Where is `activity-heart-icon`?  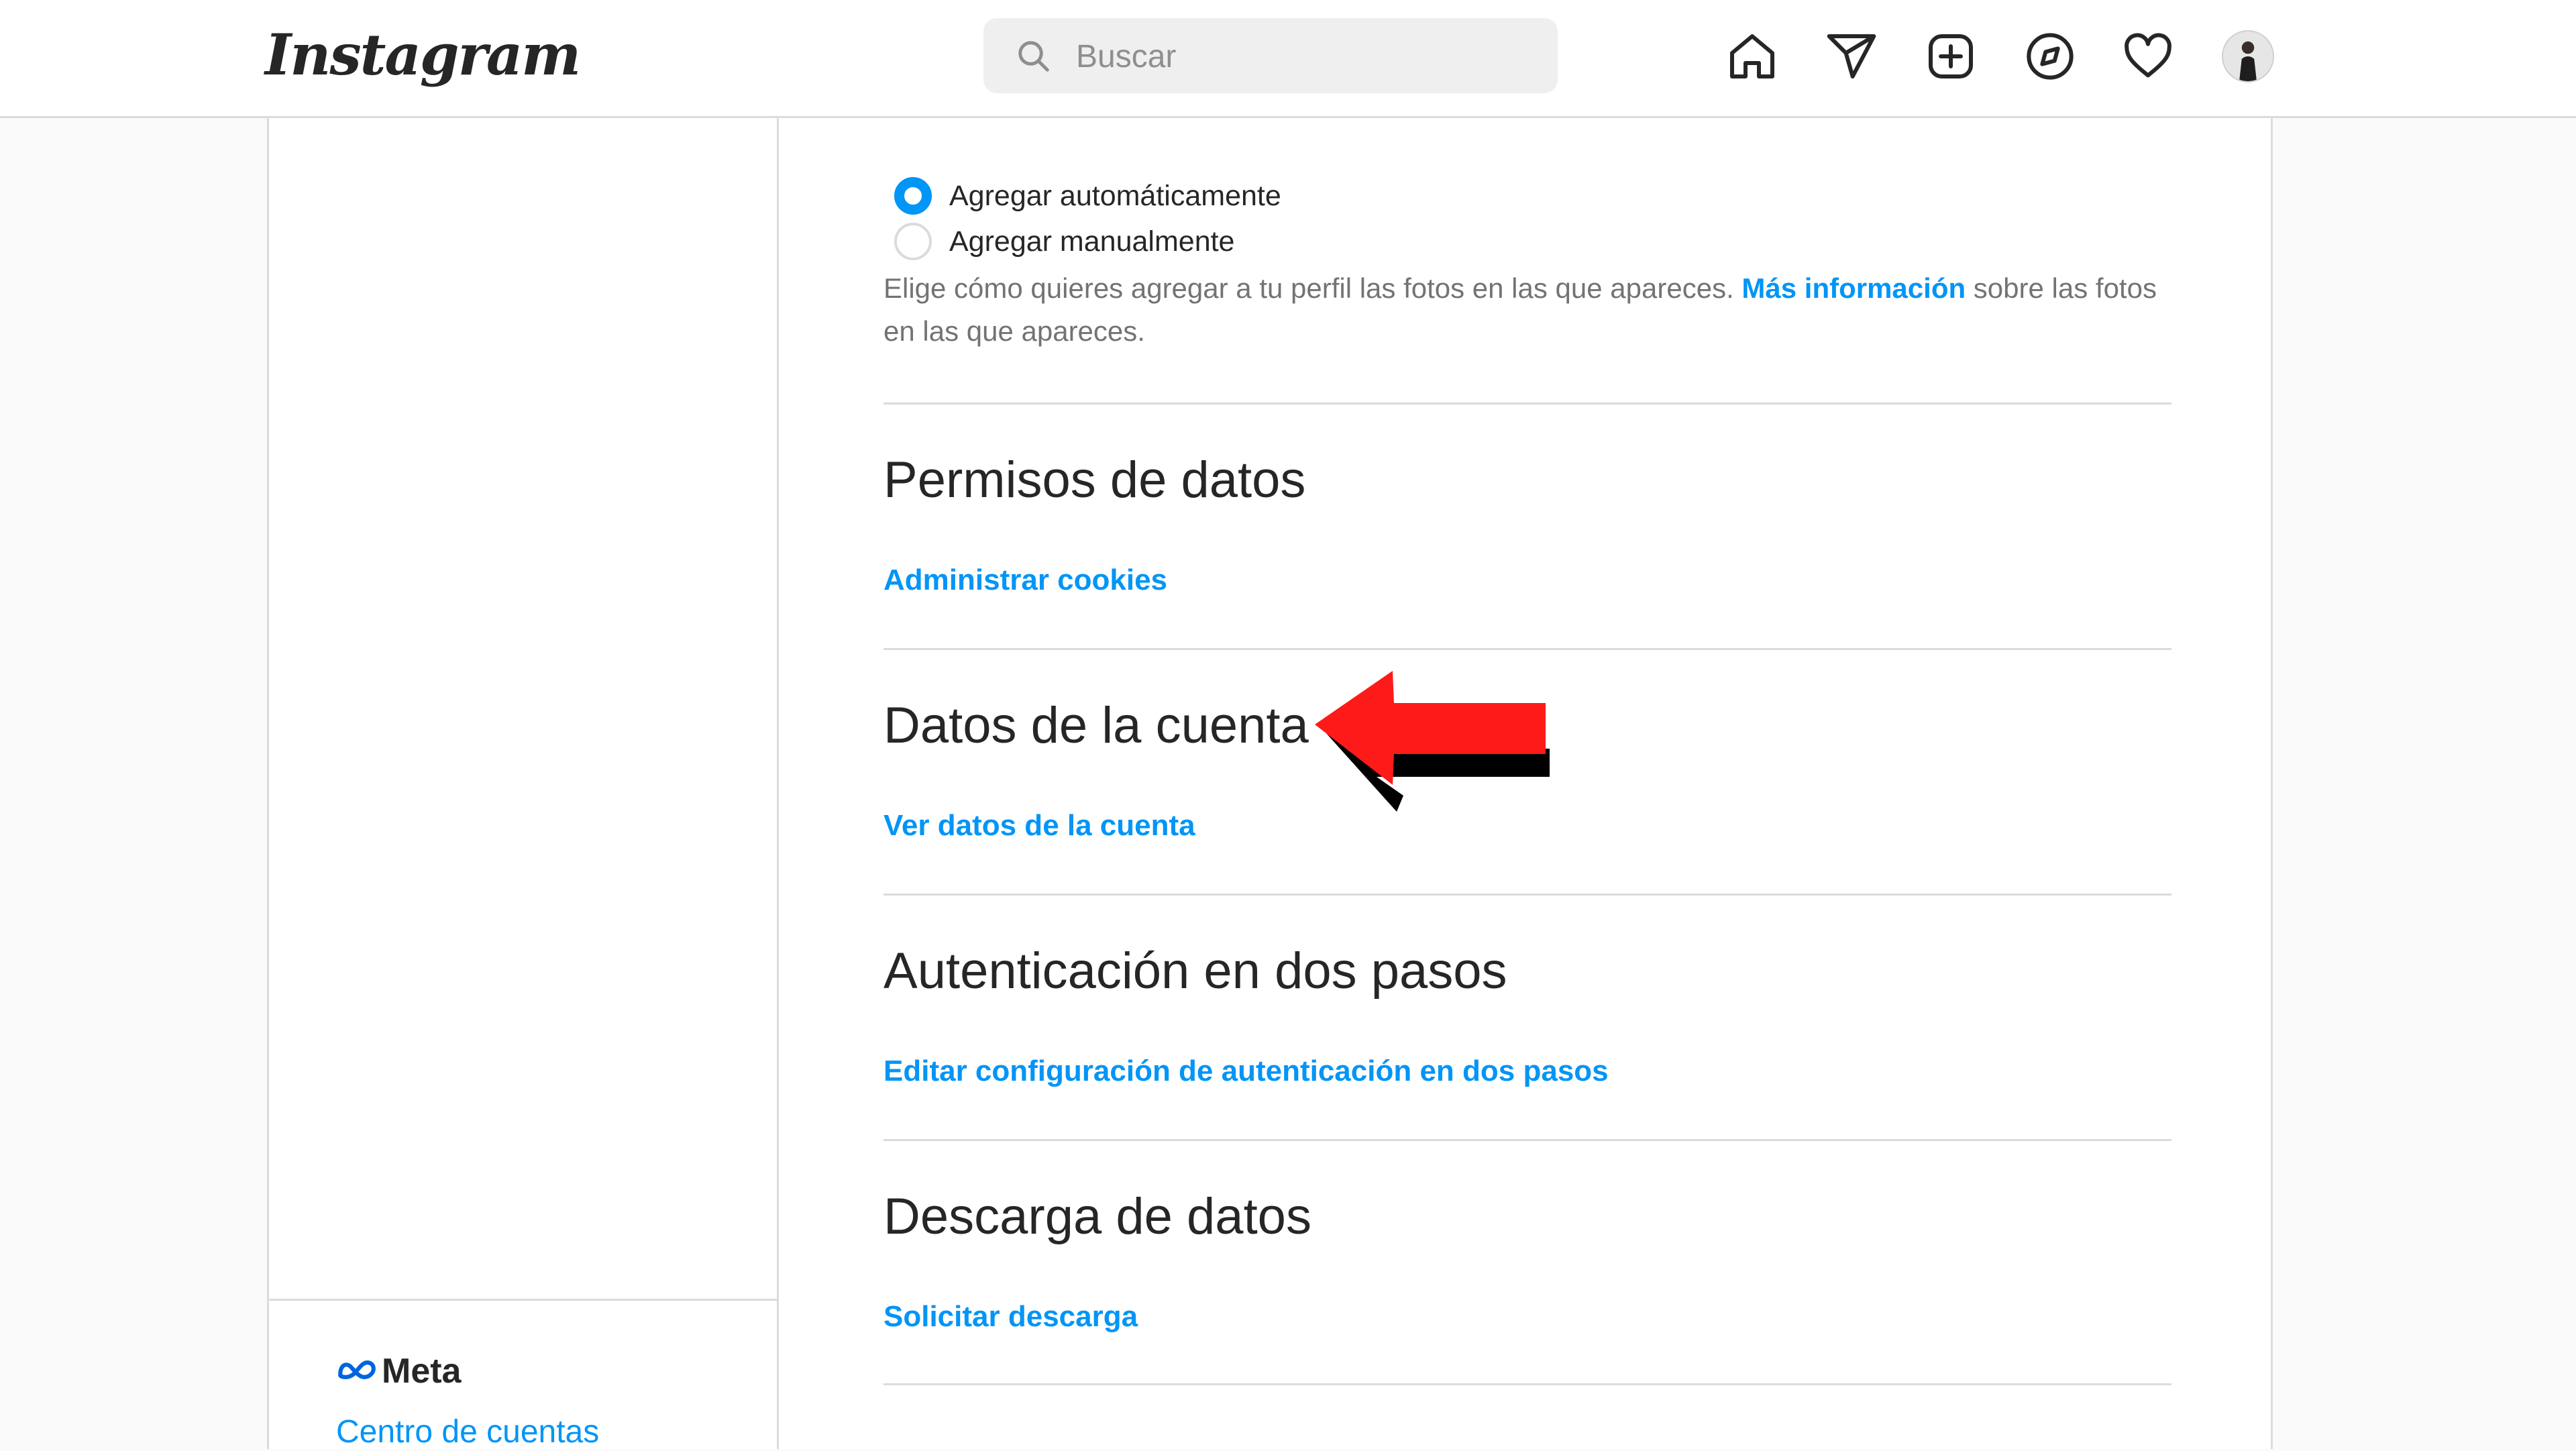 activity-heart-icon is located at coordinates (2148, 56).